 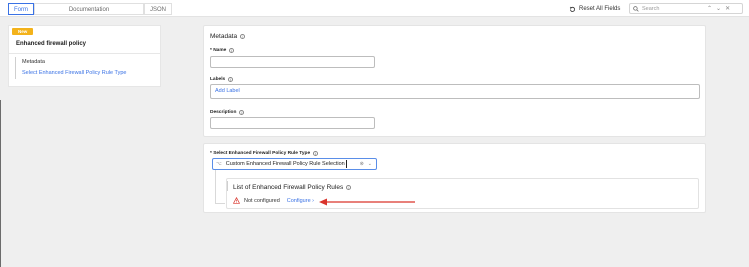 What do you see at coordinates (672, 8) in the screenshot?
I see `search-input` at bounding box center [672, 8].